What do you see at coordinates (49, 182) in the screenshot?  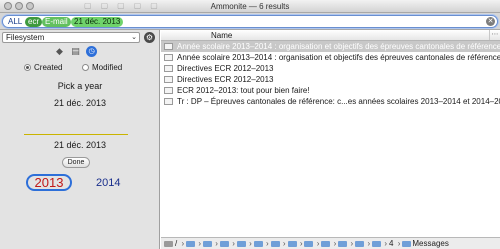 I see `year-2013-button: 2013` at bounding box center [49, 182].